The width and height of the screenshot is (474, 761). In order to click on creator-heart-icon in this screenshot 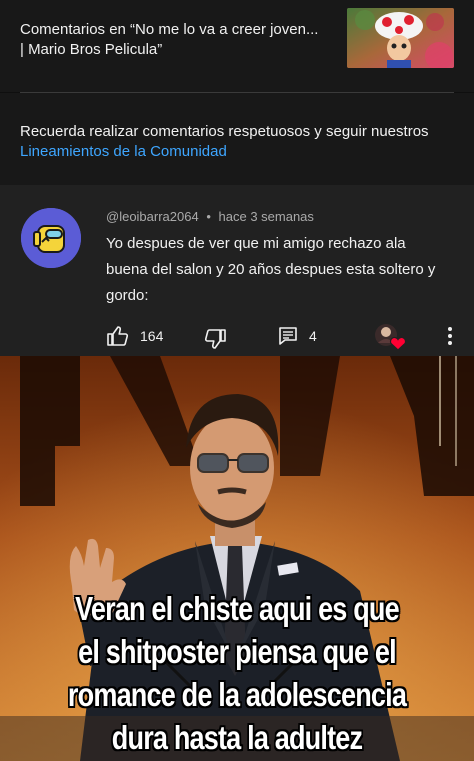, I will do `click(391, 337)`.